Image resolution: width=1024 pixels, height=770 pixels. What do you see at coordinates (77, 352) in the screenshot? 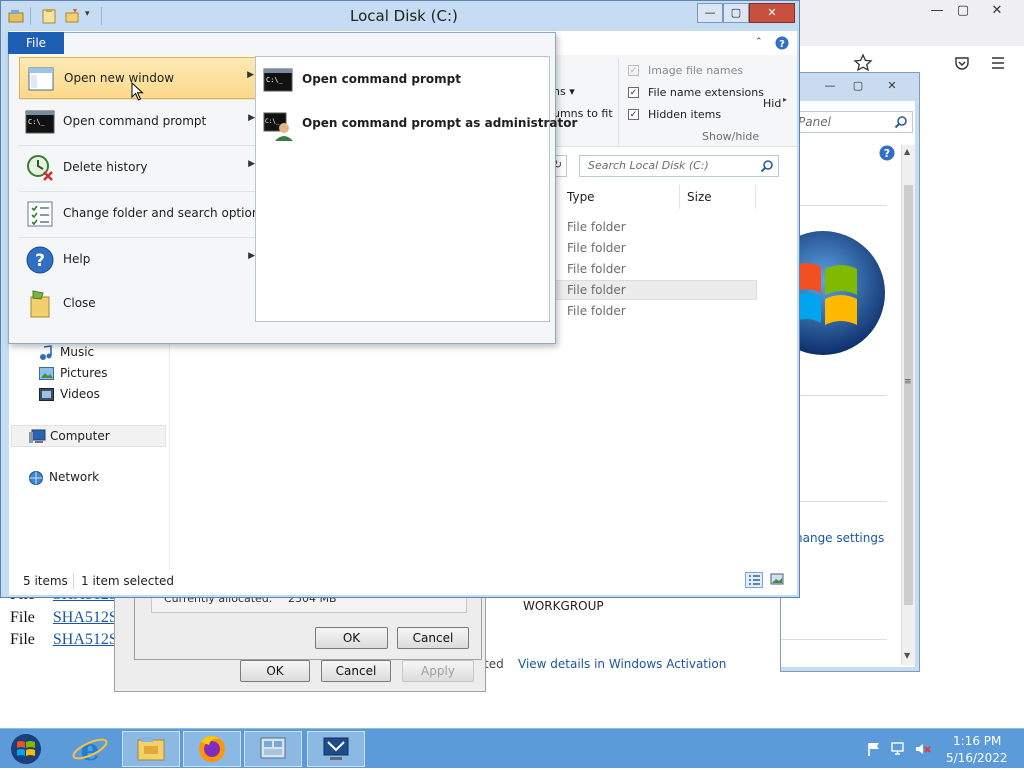
I see `nav-label: Music` at bounding box center [77, 352].